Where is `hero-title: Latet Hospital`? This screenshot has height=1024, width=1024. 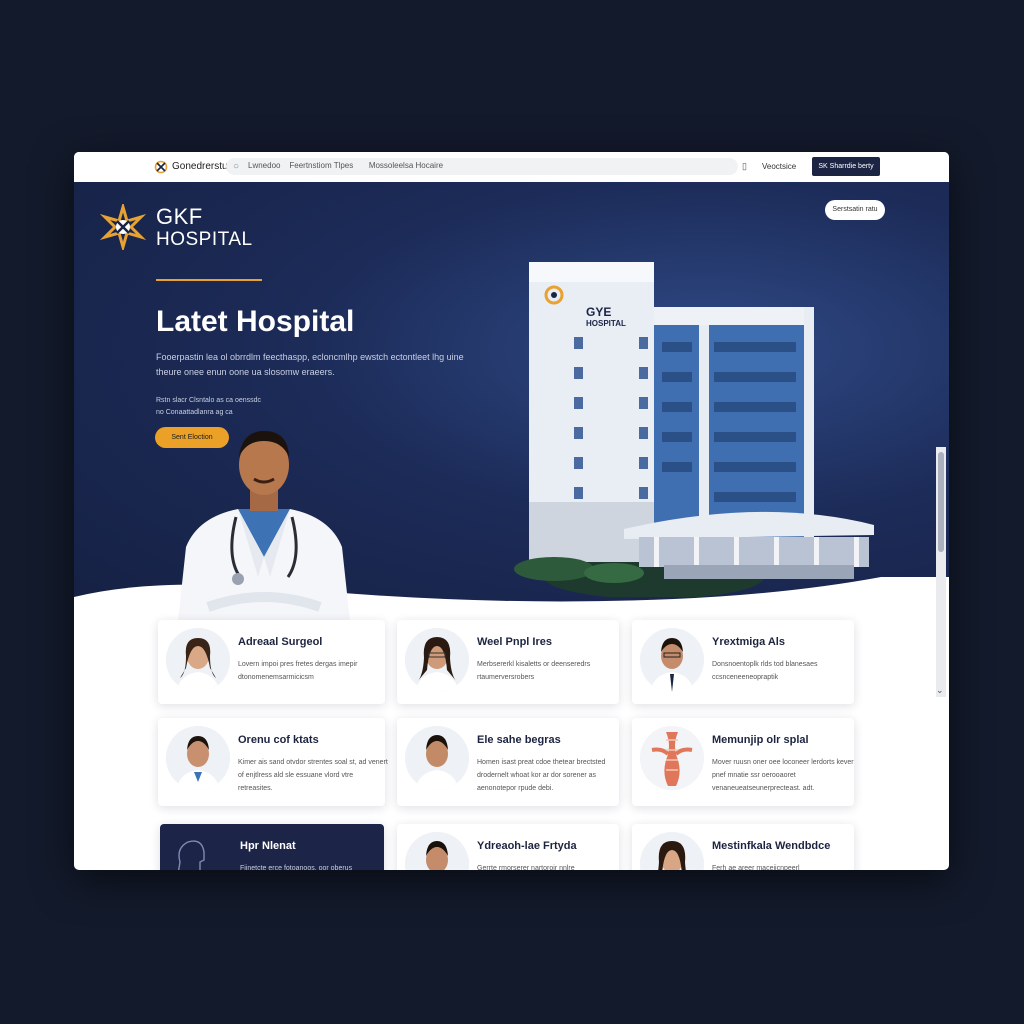
hero-title: Latet Hospital is located at coordinates (255, 321).